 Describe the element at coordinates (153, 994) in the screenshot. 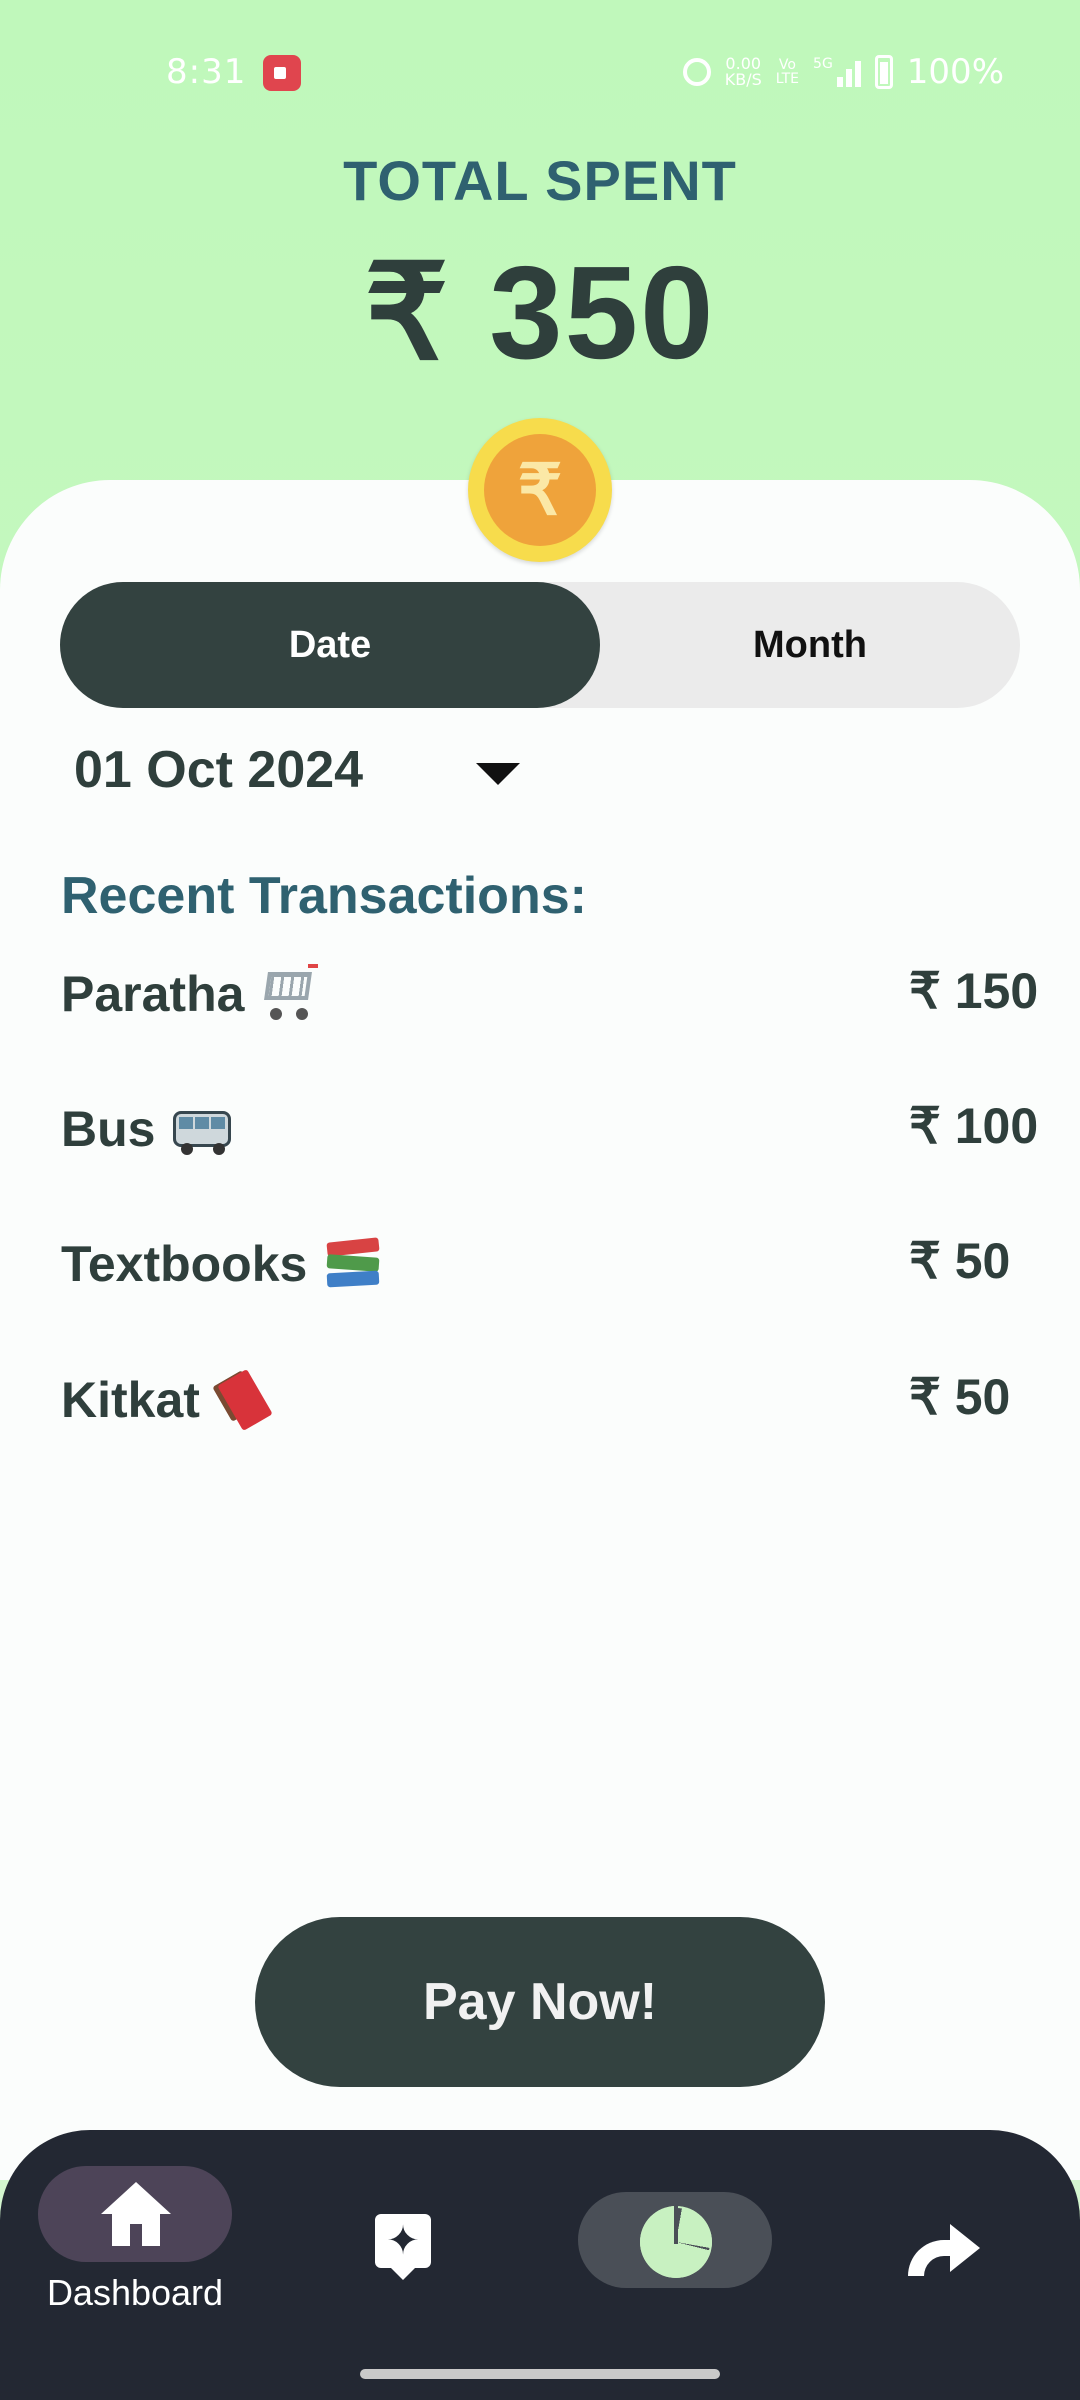

I see `transaction-name: Paratha` at that location.